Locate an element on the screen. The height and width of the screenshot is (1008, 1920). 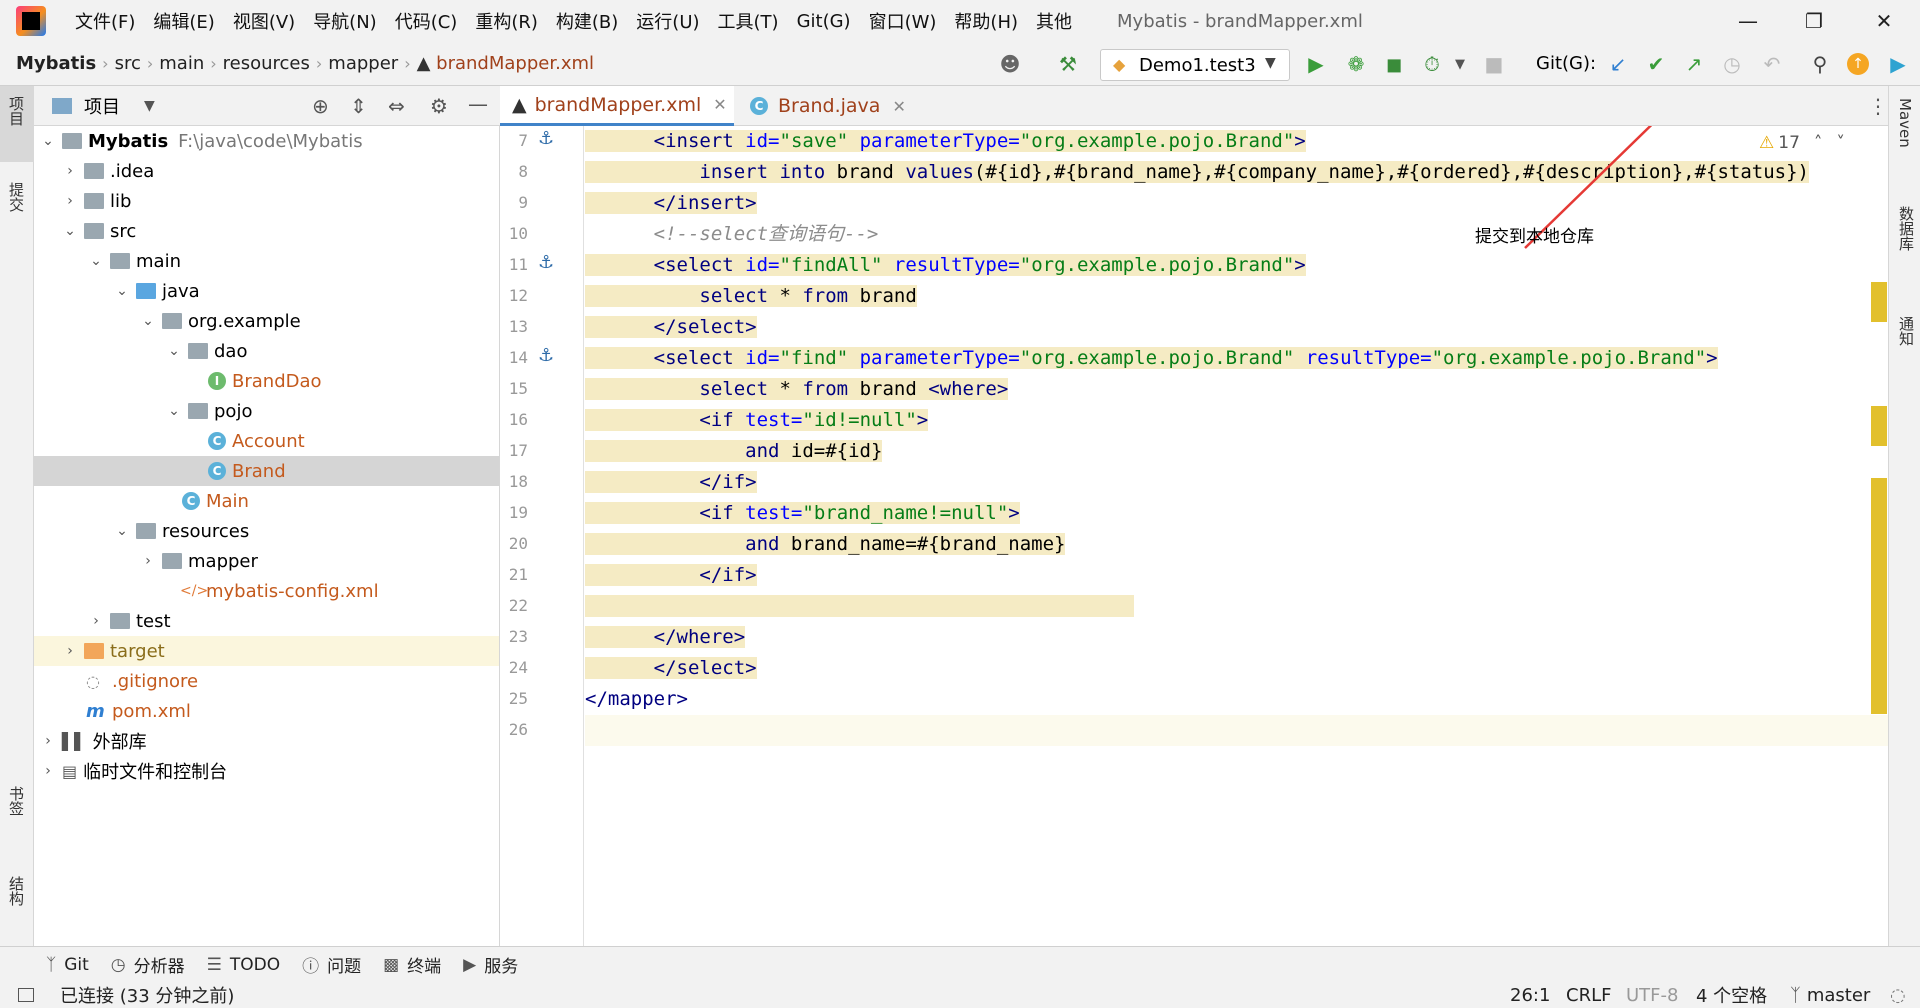
more-options-icon: ⋮ is located at coordinates (1878, 106).